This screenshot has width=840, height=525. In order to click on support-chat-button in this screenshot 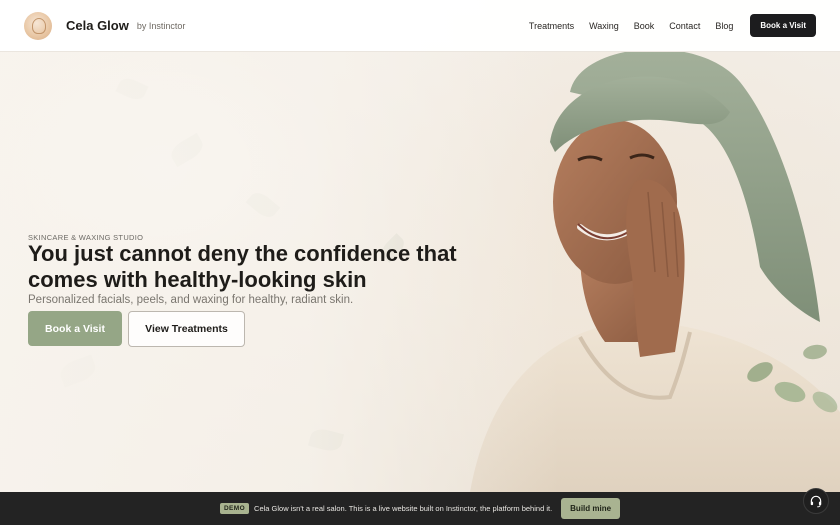, I will do `click(816, 501)`.